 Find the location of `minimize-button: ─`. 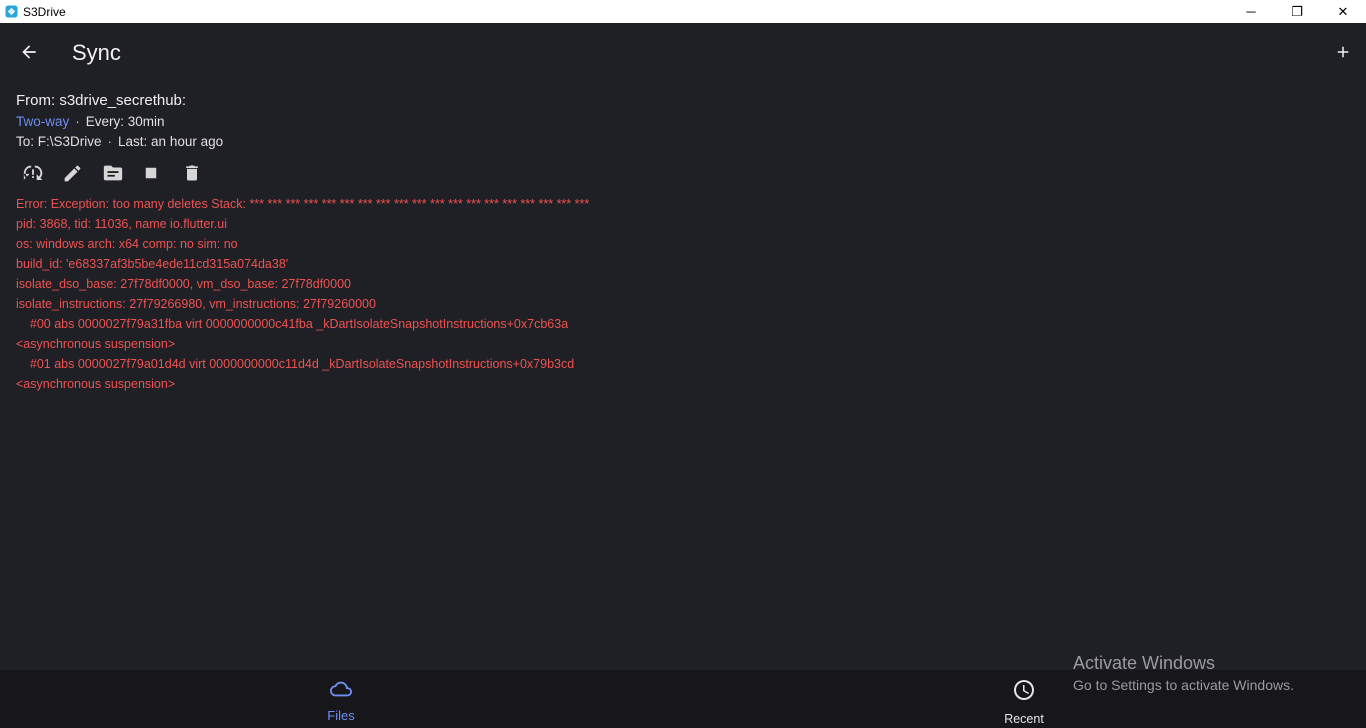

minimize-button: ─ is located at coordinates (1251, 11).